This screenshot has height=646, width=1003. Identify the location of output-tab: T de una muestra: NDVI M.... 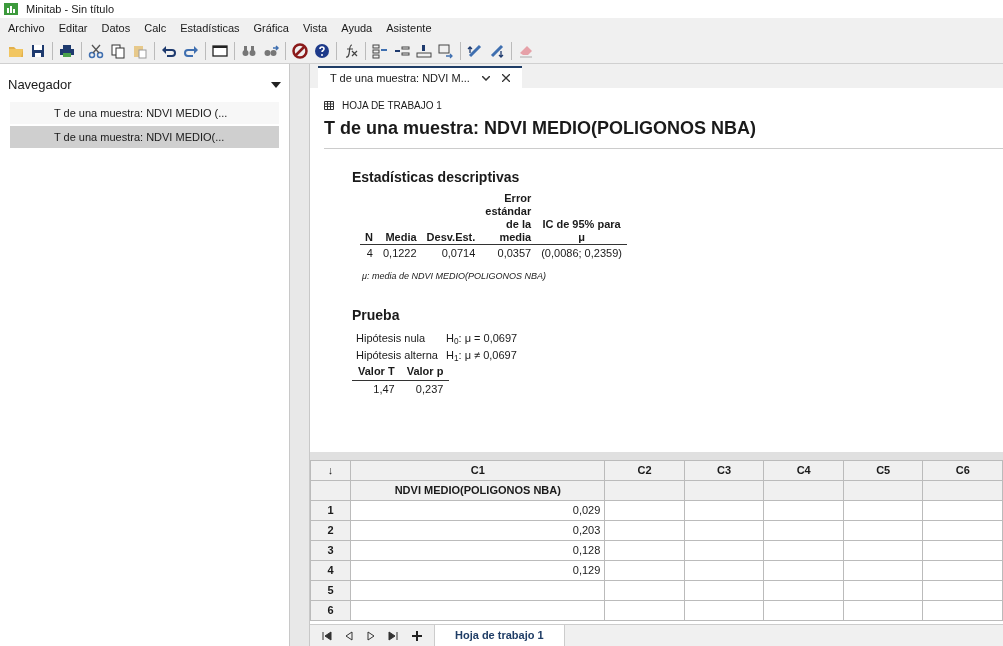
(420, 77).